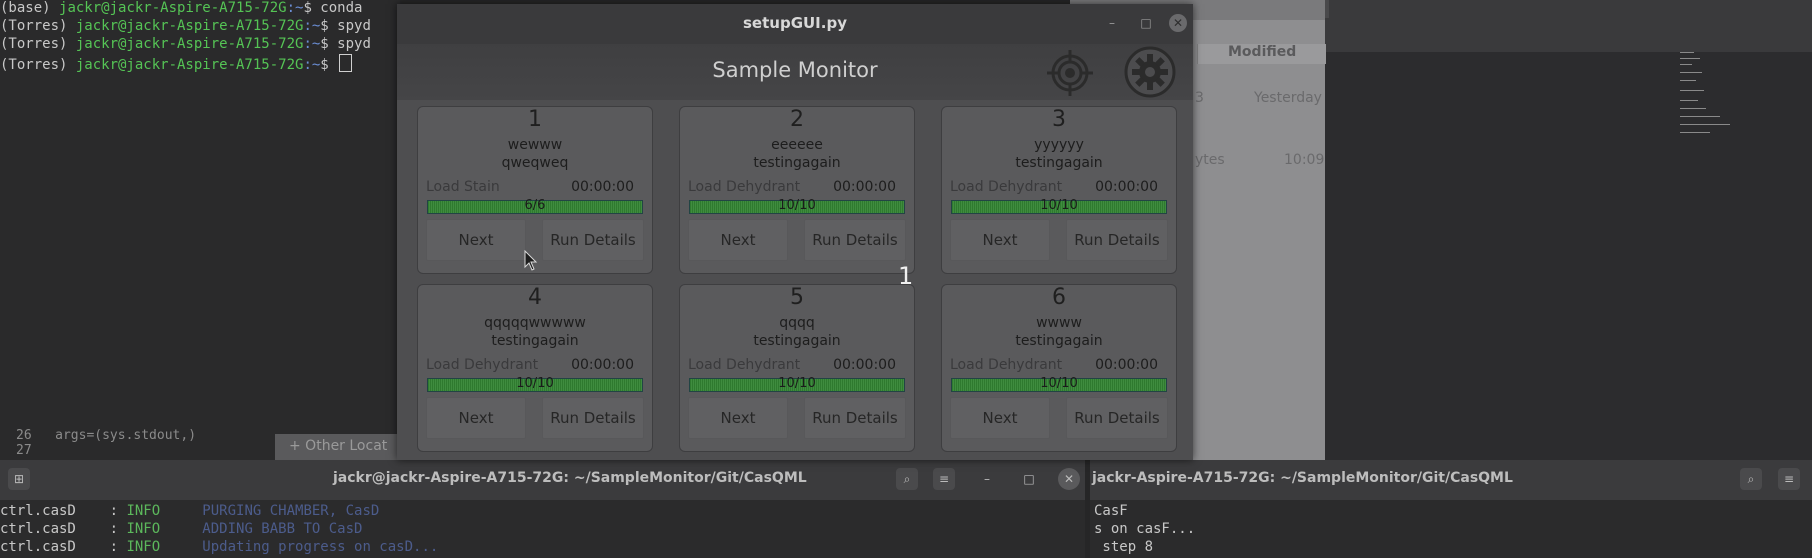 Image resolution: width=1812 pixels, height=558 pixels. Describe the element at coordinates (535, 119) in the screenshot. I see `sample-number: 1` at that location.